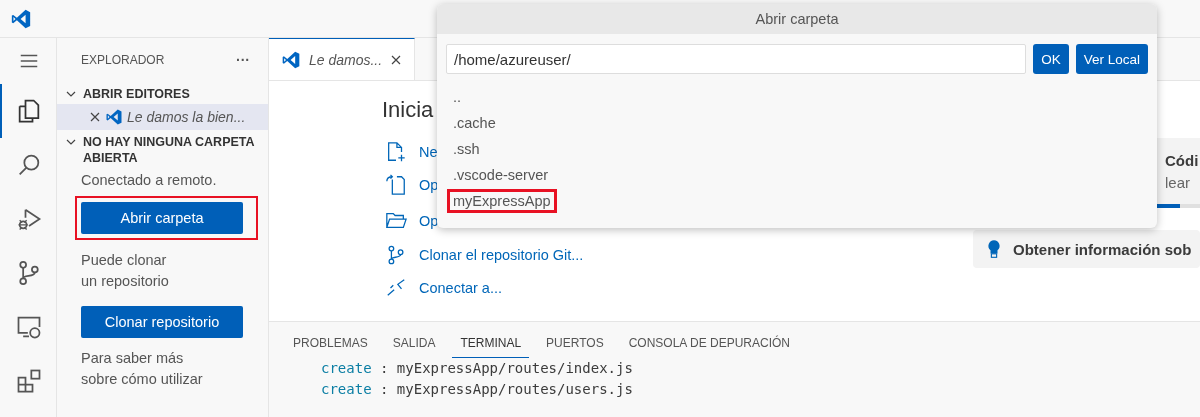  What do you see at coordinates (123, 60) in the screenshot?
I see `sidebar-title: EXPLORADOR` at bounding box center [123, 60].